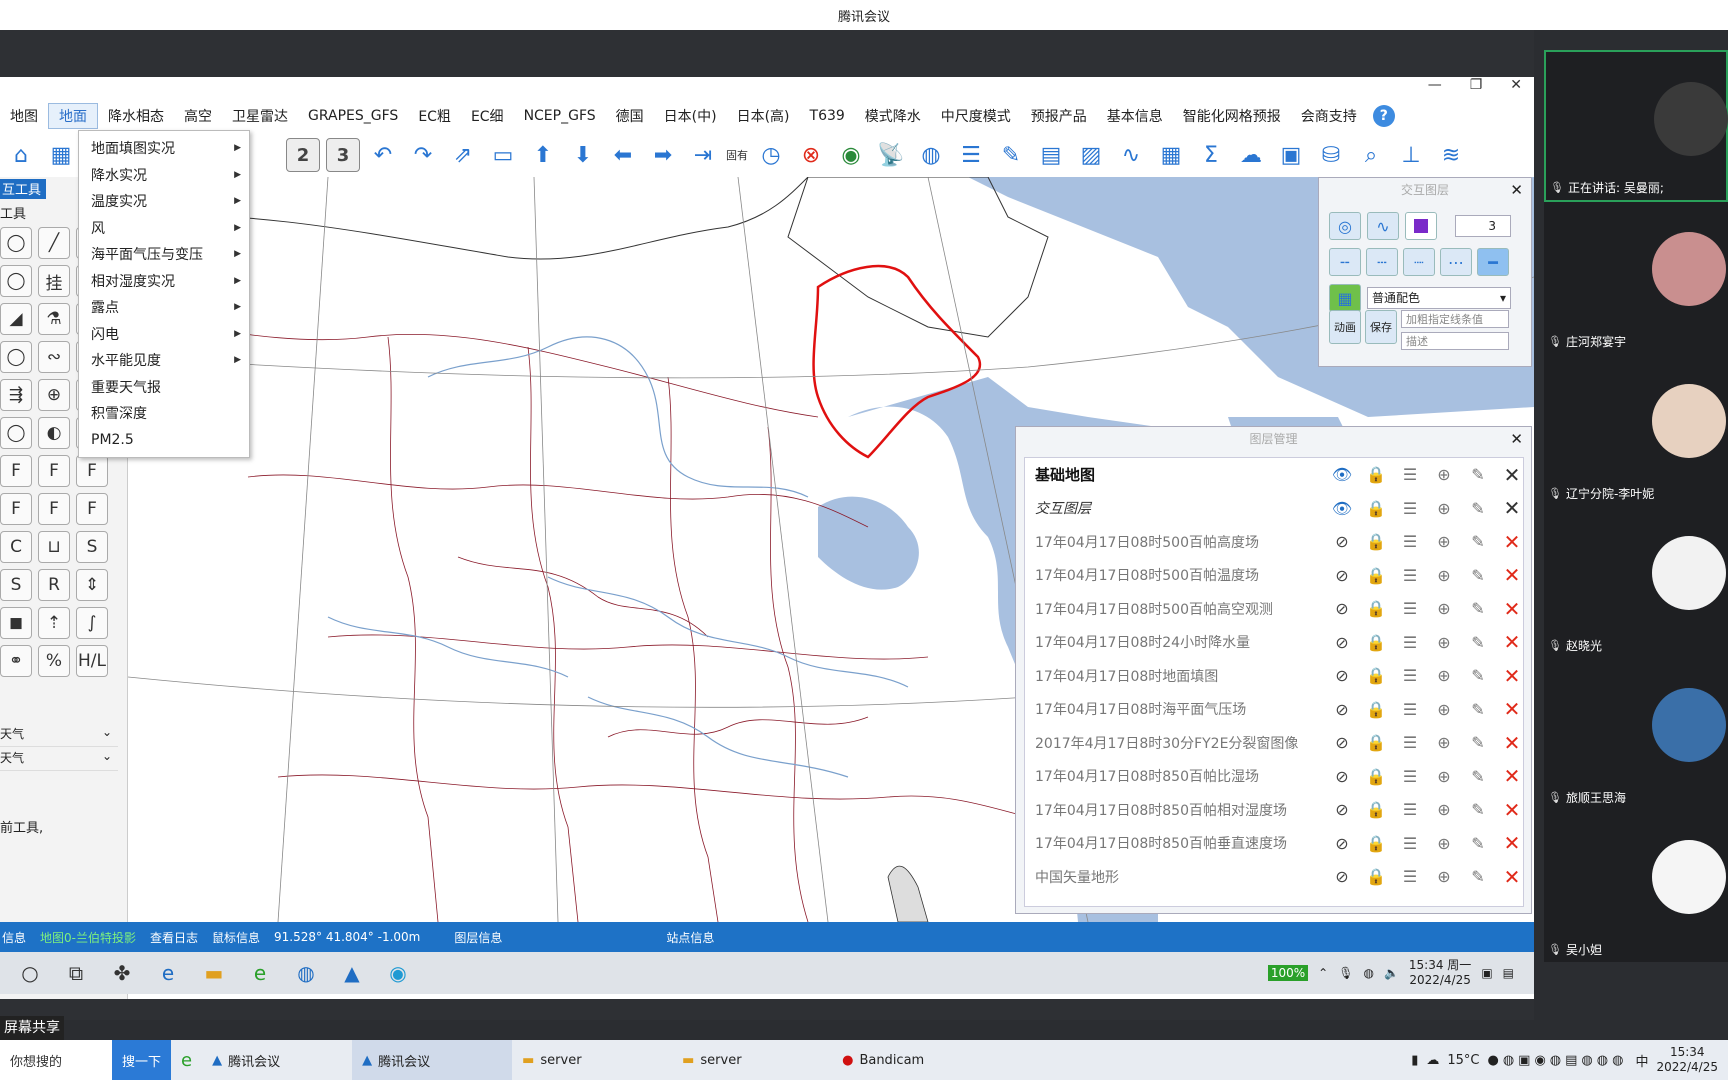 The width and height of the screenshot is (1728, 1080). Describe the element at coordinates (164, 228) in the screenshot. I see `dropdown-item: 风 ▶` at that location.